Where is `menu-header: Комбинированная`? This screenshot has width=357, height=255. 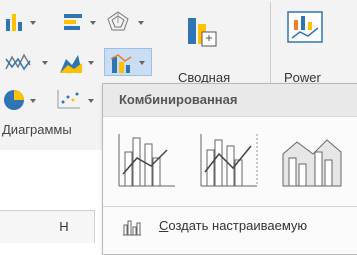
menu-header: Комбинированная is located at coordinates (230, 100).